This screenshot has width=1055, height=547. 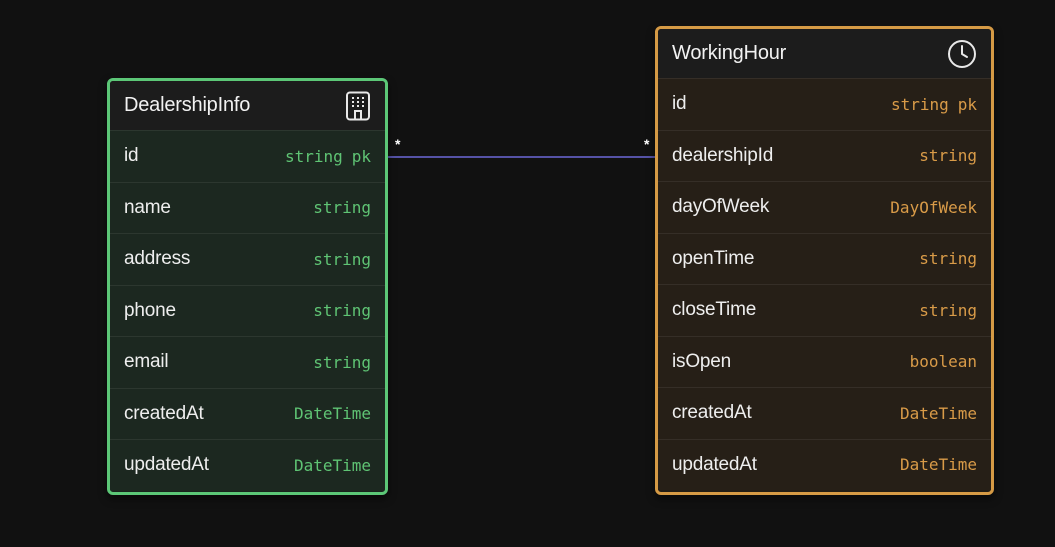 What do you see at coordinates (157, 259) in the screenshot?
I see `field-name: address` at bounding box center [157, 259].